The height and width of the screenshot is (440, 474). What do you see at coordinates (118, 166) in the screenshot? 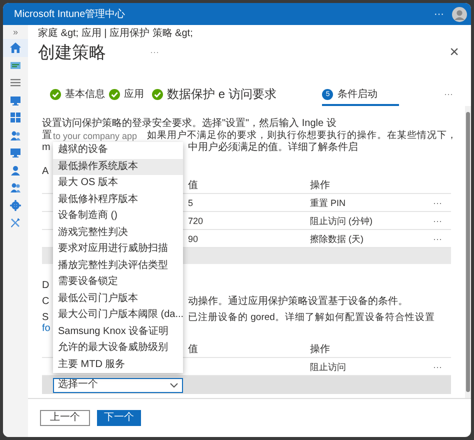
I see `dropdown-option: 最低操作系统版本` at bounding box center [118, 166].